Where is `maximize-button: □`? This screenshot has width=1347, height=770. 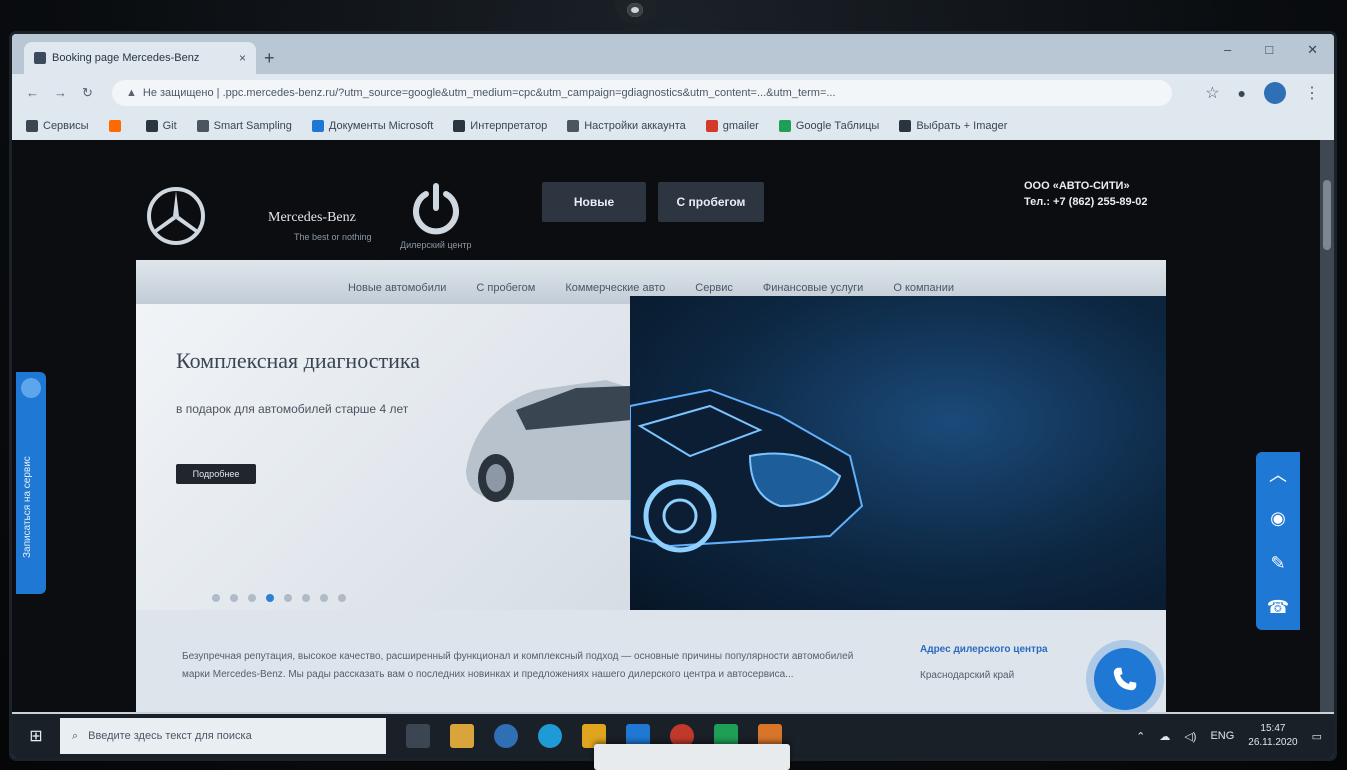
maximize-button: □ is located at coordinates (1269, 50).